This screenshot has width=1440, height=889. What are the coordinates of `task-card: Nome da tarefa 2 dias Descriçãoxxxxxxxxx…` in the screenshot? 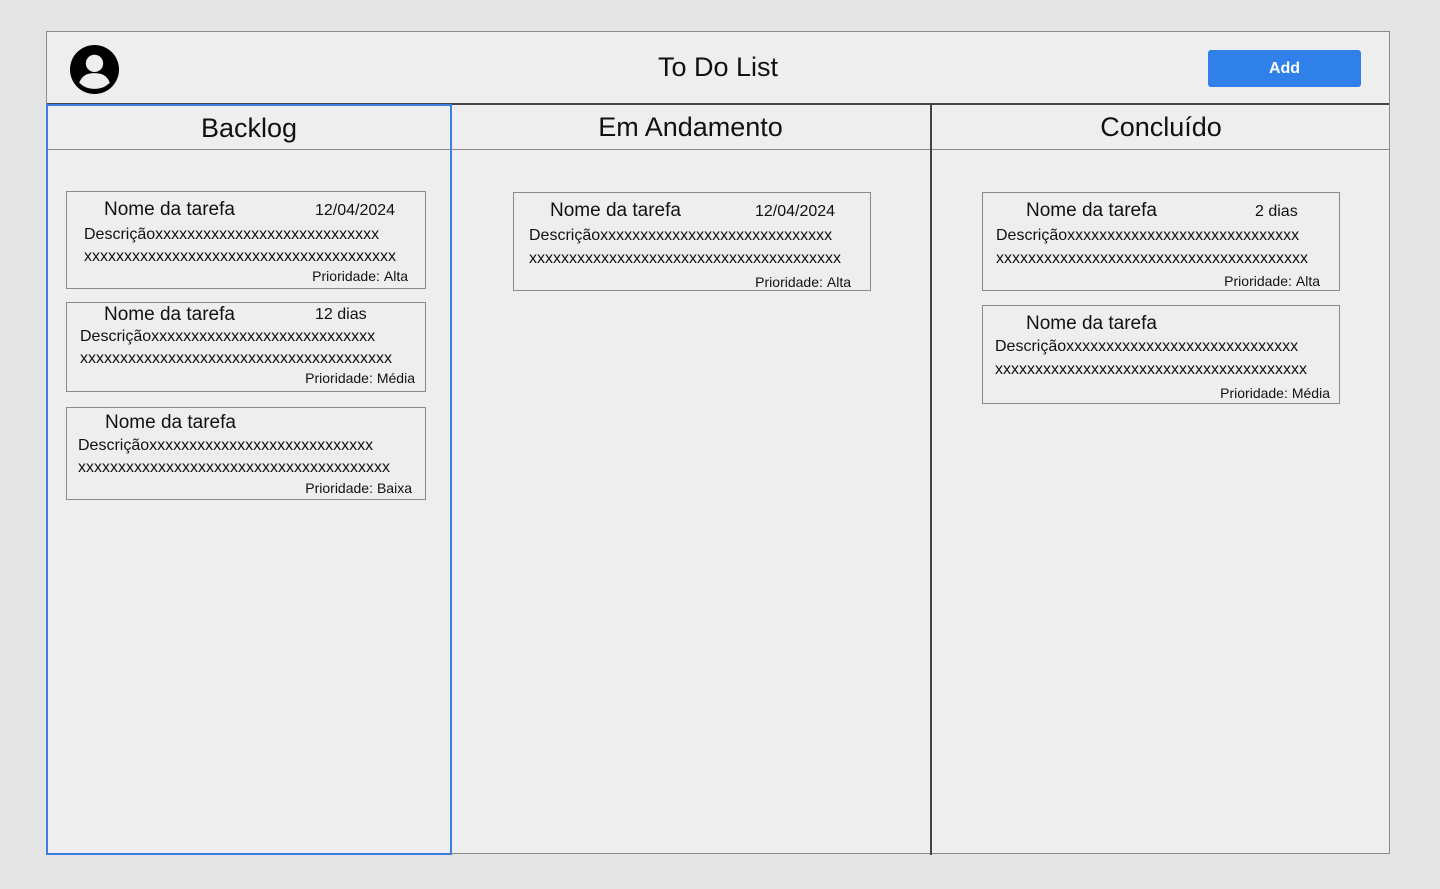 It's located at (1161, 241).